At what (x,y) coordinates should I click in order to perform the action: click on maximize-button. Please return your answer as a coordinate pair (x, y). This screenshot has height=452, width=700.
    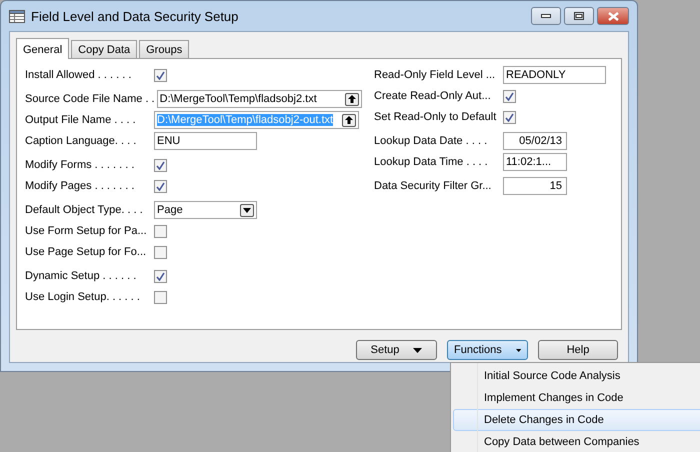
    Looking at the image, I should click on (579, 16).